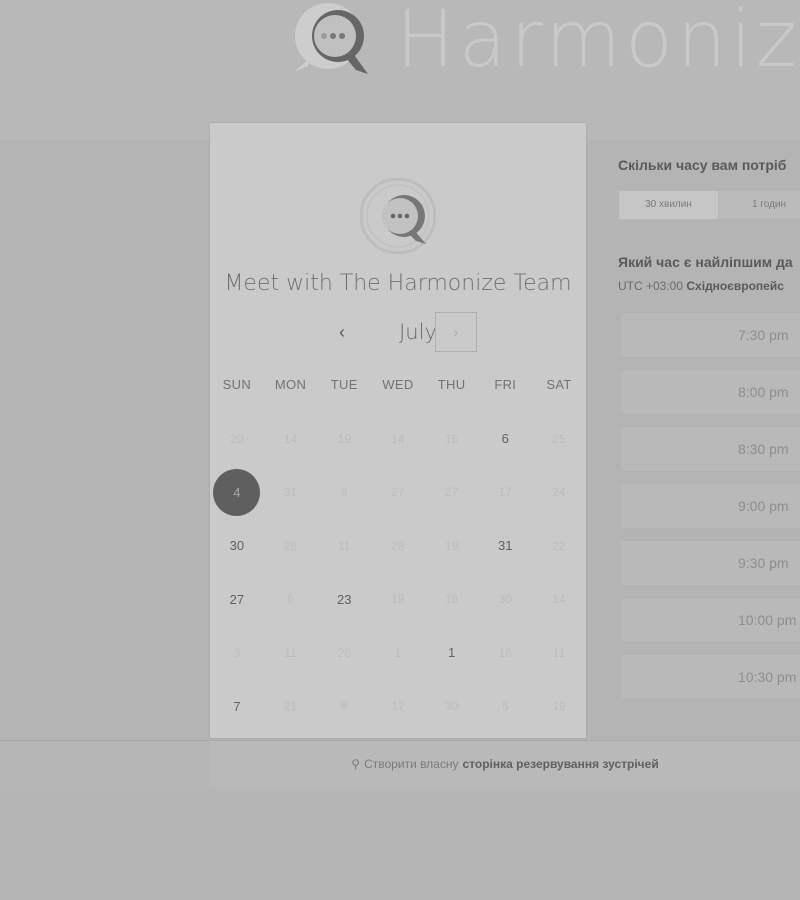 The width and height of the screenshot is (800, 900). I want to click on time-slot-button: 9:30 pm, so click(710, 563).